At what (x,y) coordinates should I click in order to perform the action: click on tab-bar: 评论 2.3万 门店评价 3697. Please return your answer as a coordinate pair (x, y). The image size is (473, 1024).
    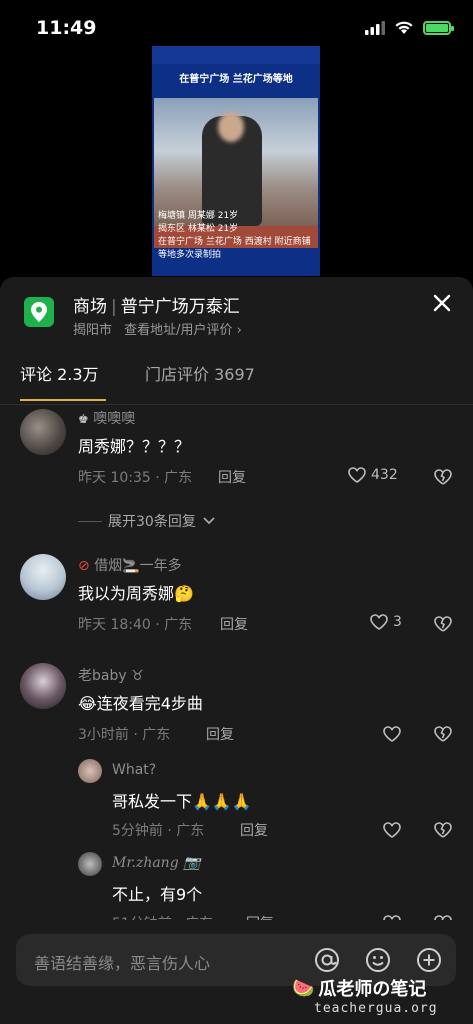
    Looking at the image, I should click on (236, 381).